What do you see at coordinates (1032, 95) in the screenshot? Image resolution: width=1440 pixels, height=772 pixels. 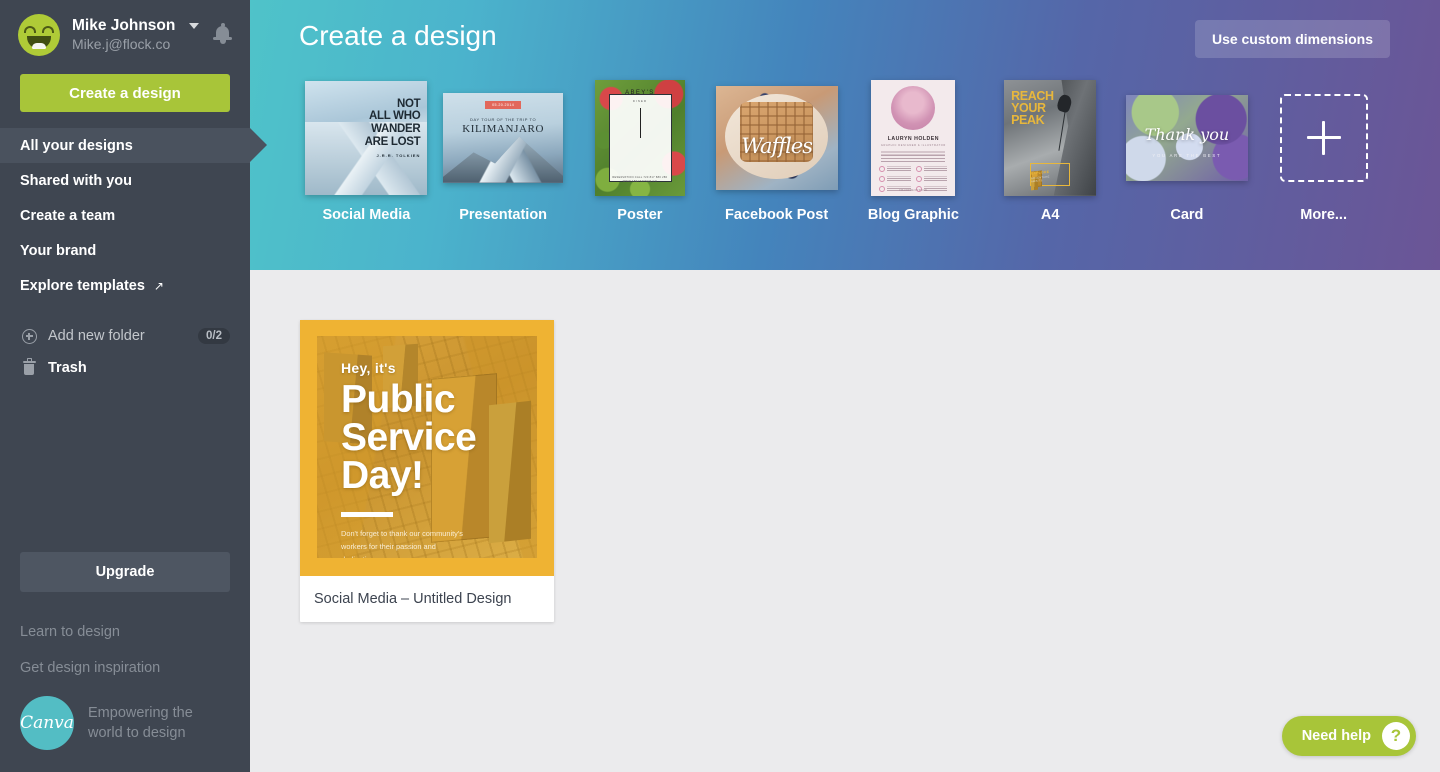 I see `thumb-line1: REACH` at bounding box center [1032, 95].